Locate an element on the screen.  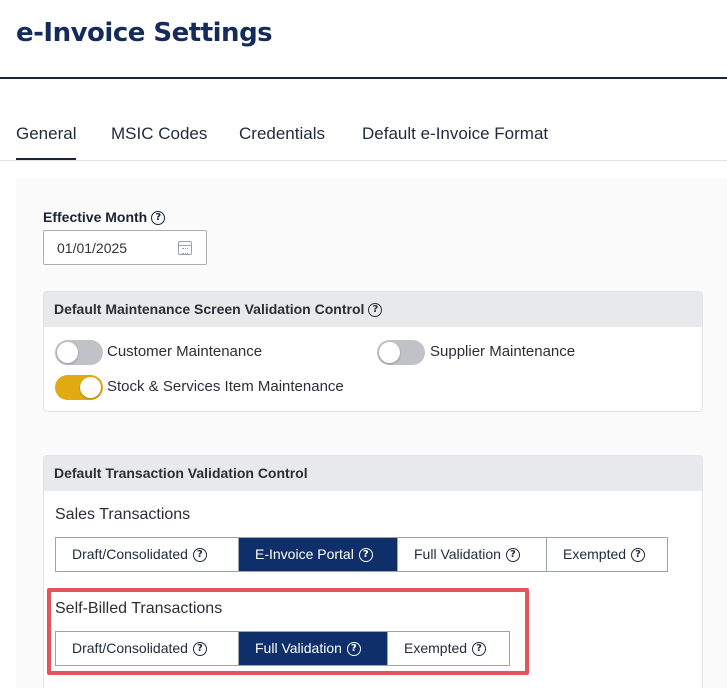
sales-transactions-title: Sales Transactions is located at coordinates (123, 514).